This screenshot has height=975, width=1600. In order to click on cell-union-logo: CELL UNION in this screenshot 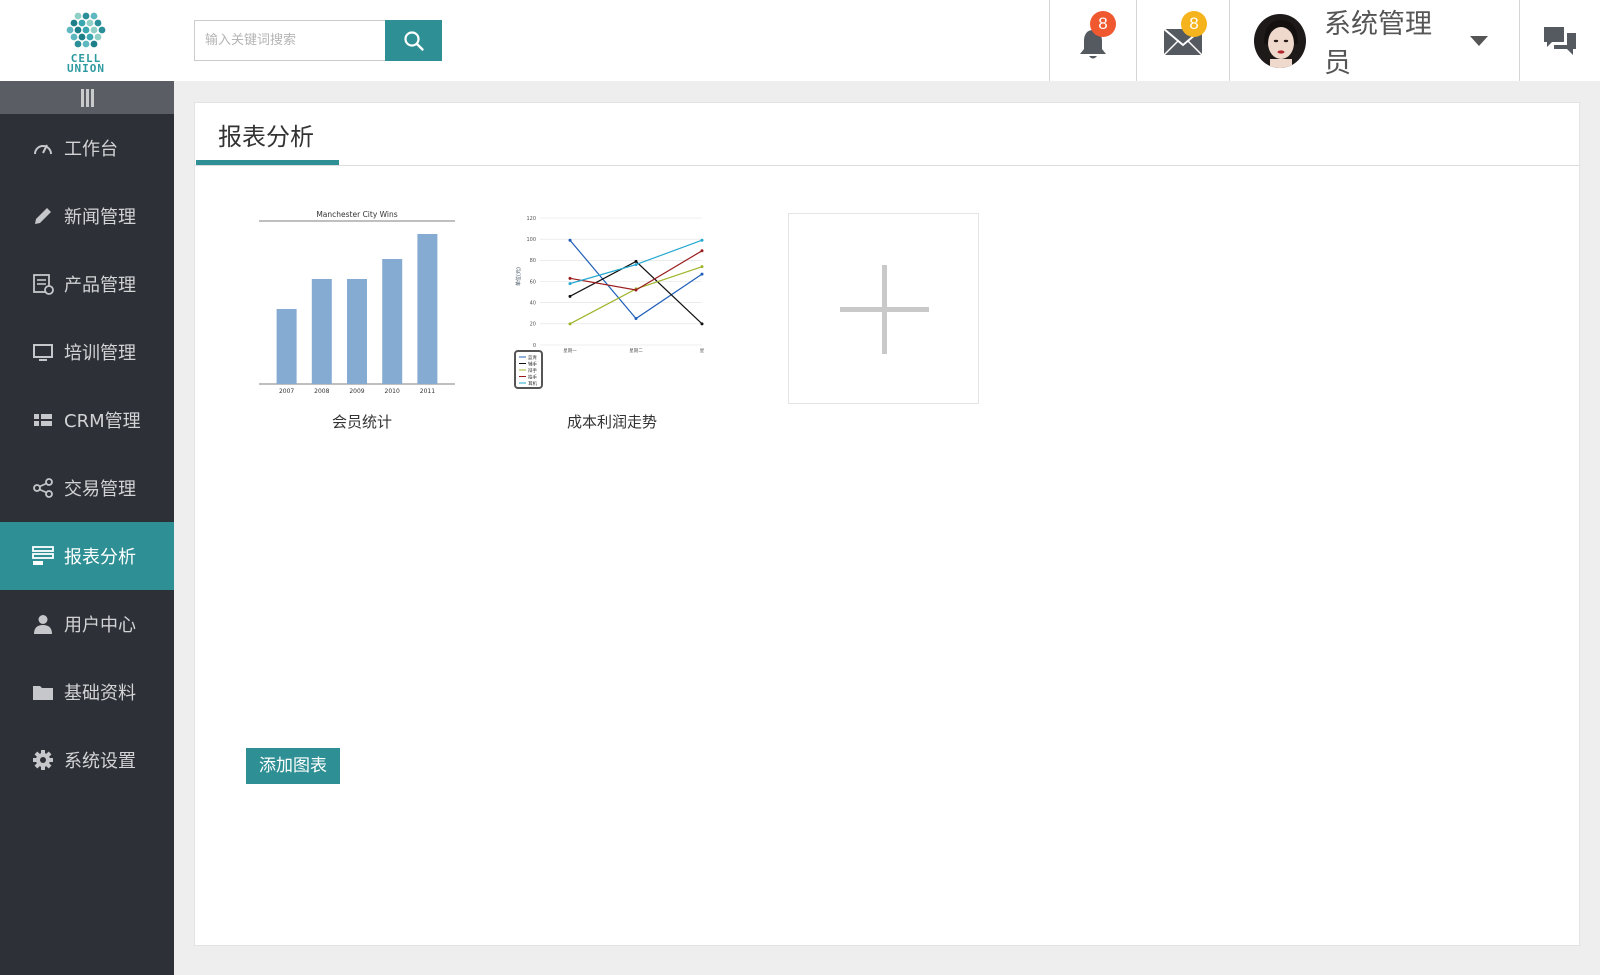, I will do `click(86, 42)`.